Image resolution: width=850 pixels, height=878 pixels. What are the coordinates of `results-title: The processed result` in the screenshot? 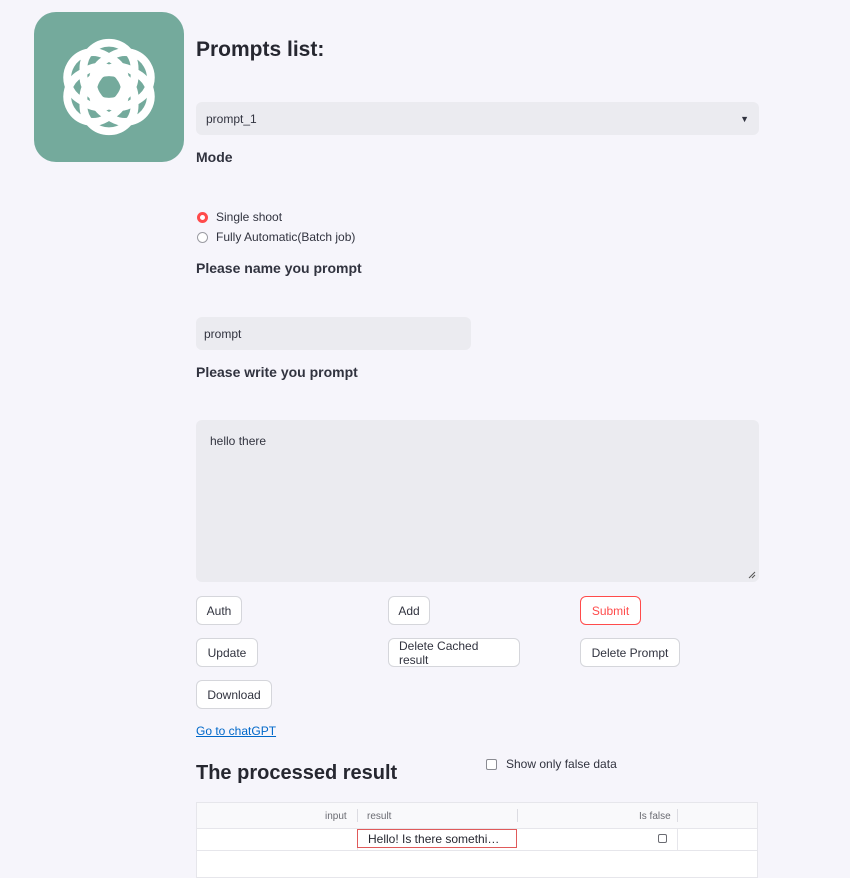 It's located at (297, 773).